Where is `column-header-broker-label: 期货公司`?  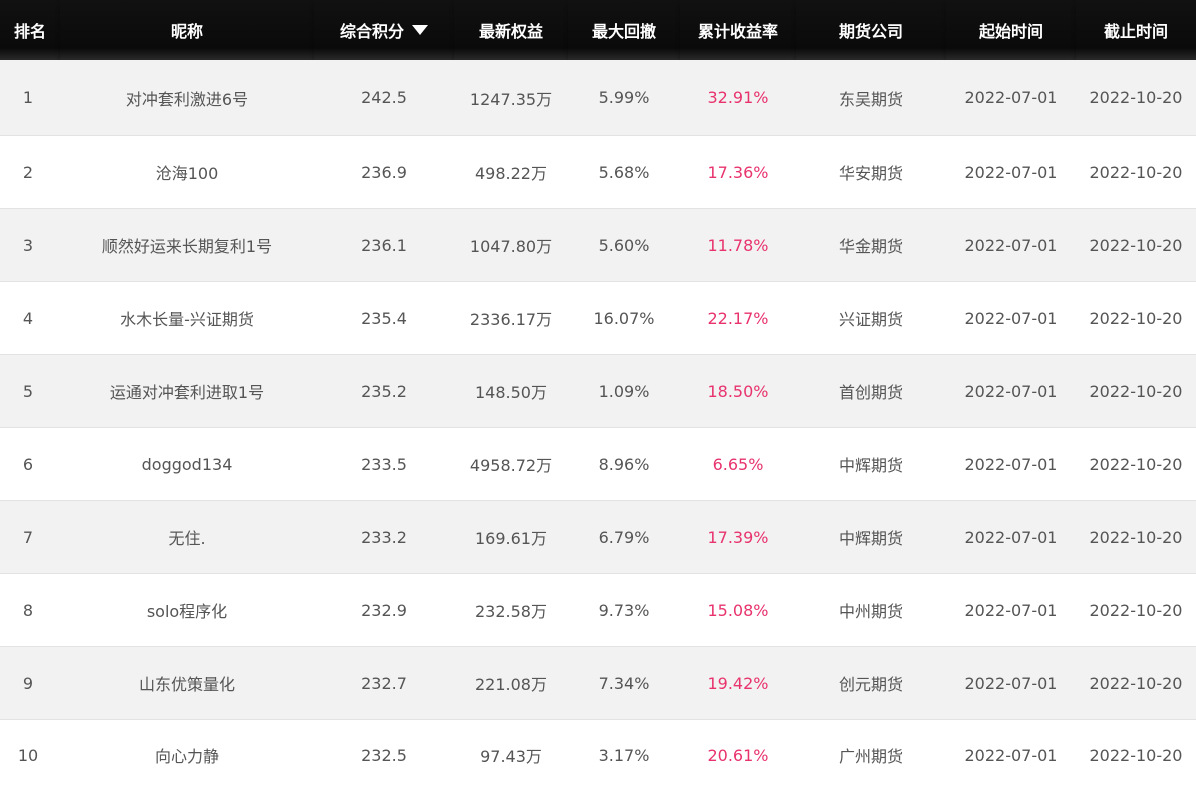
column-header-broker-label: 期货公司 is located at coordinates (870, 31).